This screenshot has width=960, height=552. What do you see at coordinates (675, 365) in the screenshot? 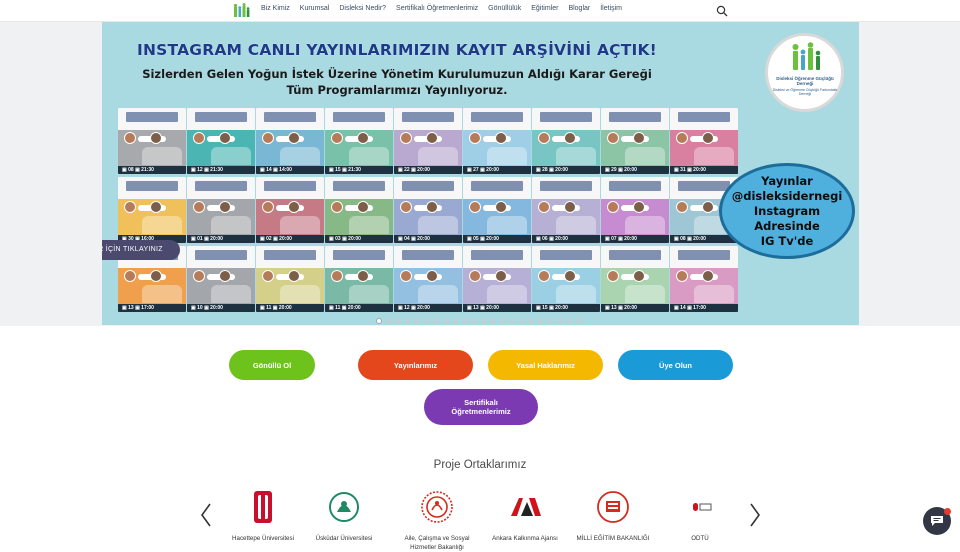
I see `become-member-button: Üye Olun` at bounding box center [675, 365].